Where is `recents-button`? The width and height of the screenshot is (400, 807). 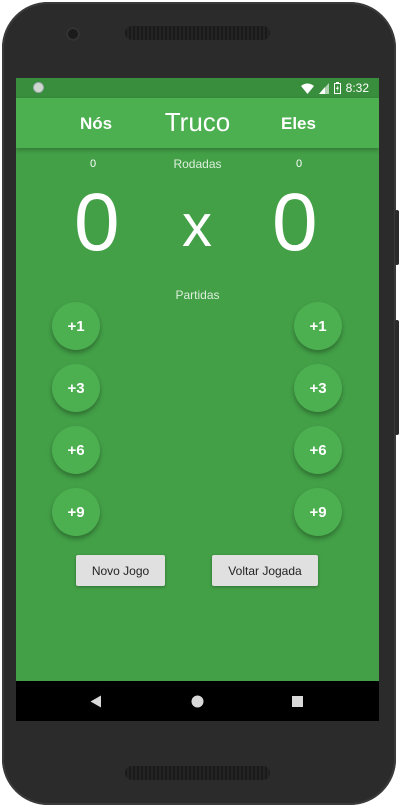 recents-button is located at coordinates (297, 701).